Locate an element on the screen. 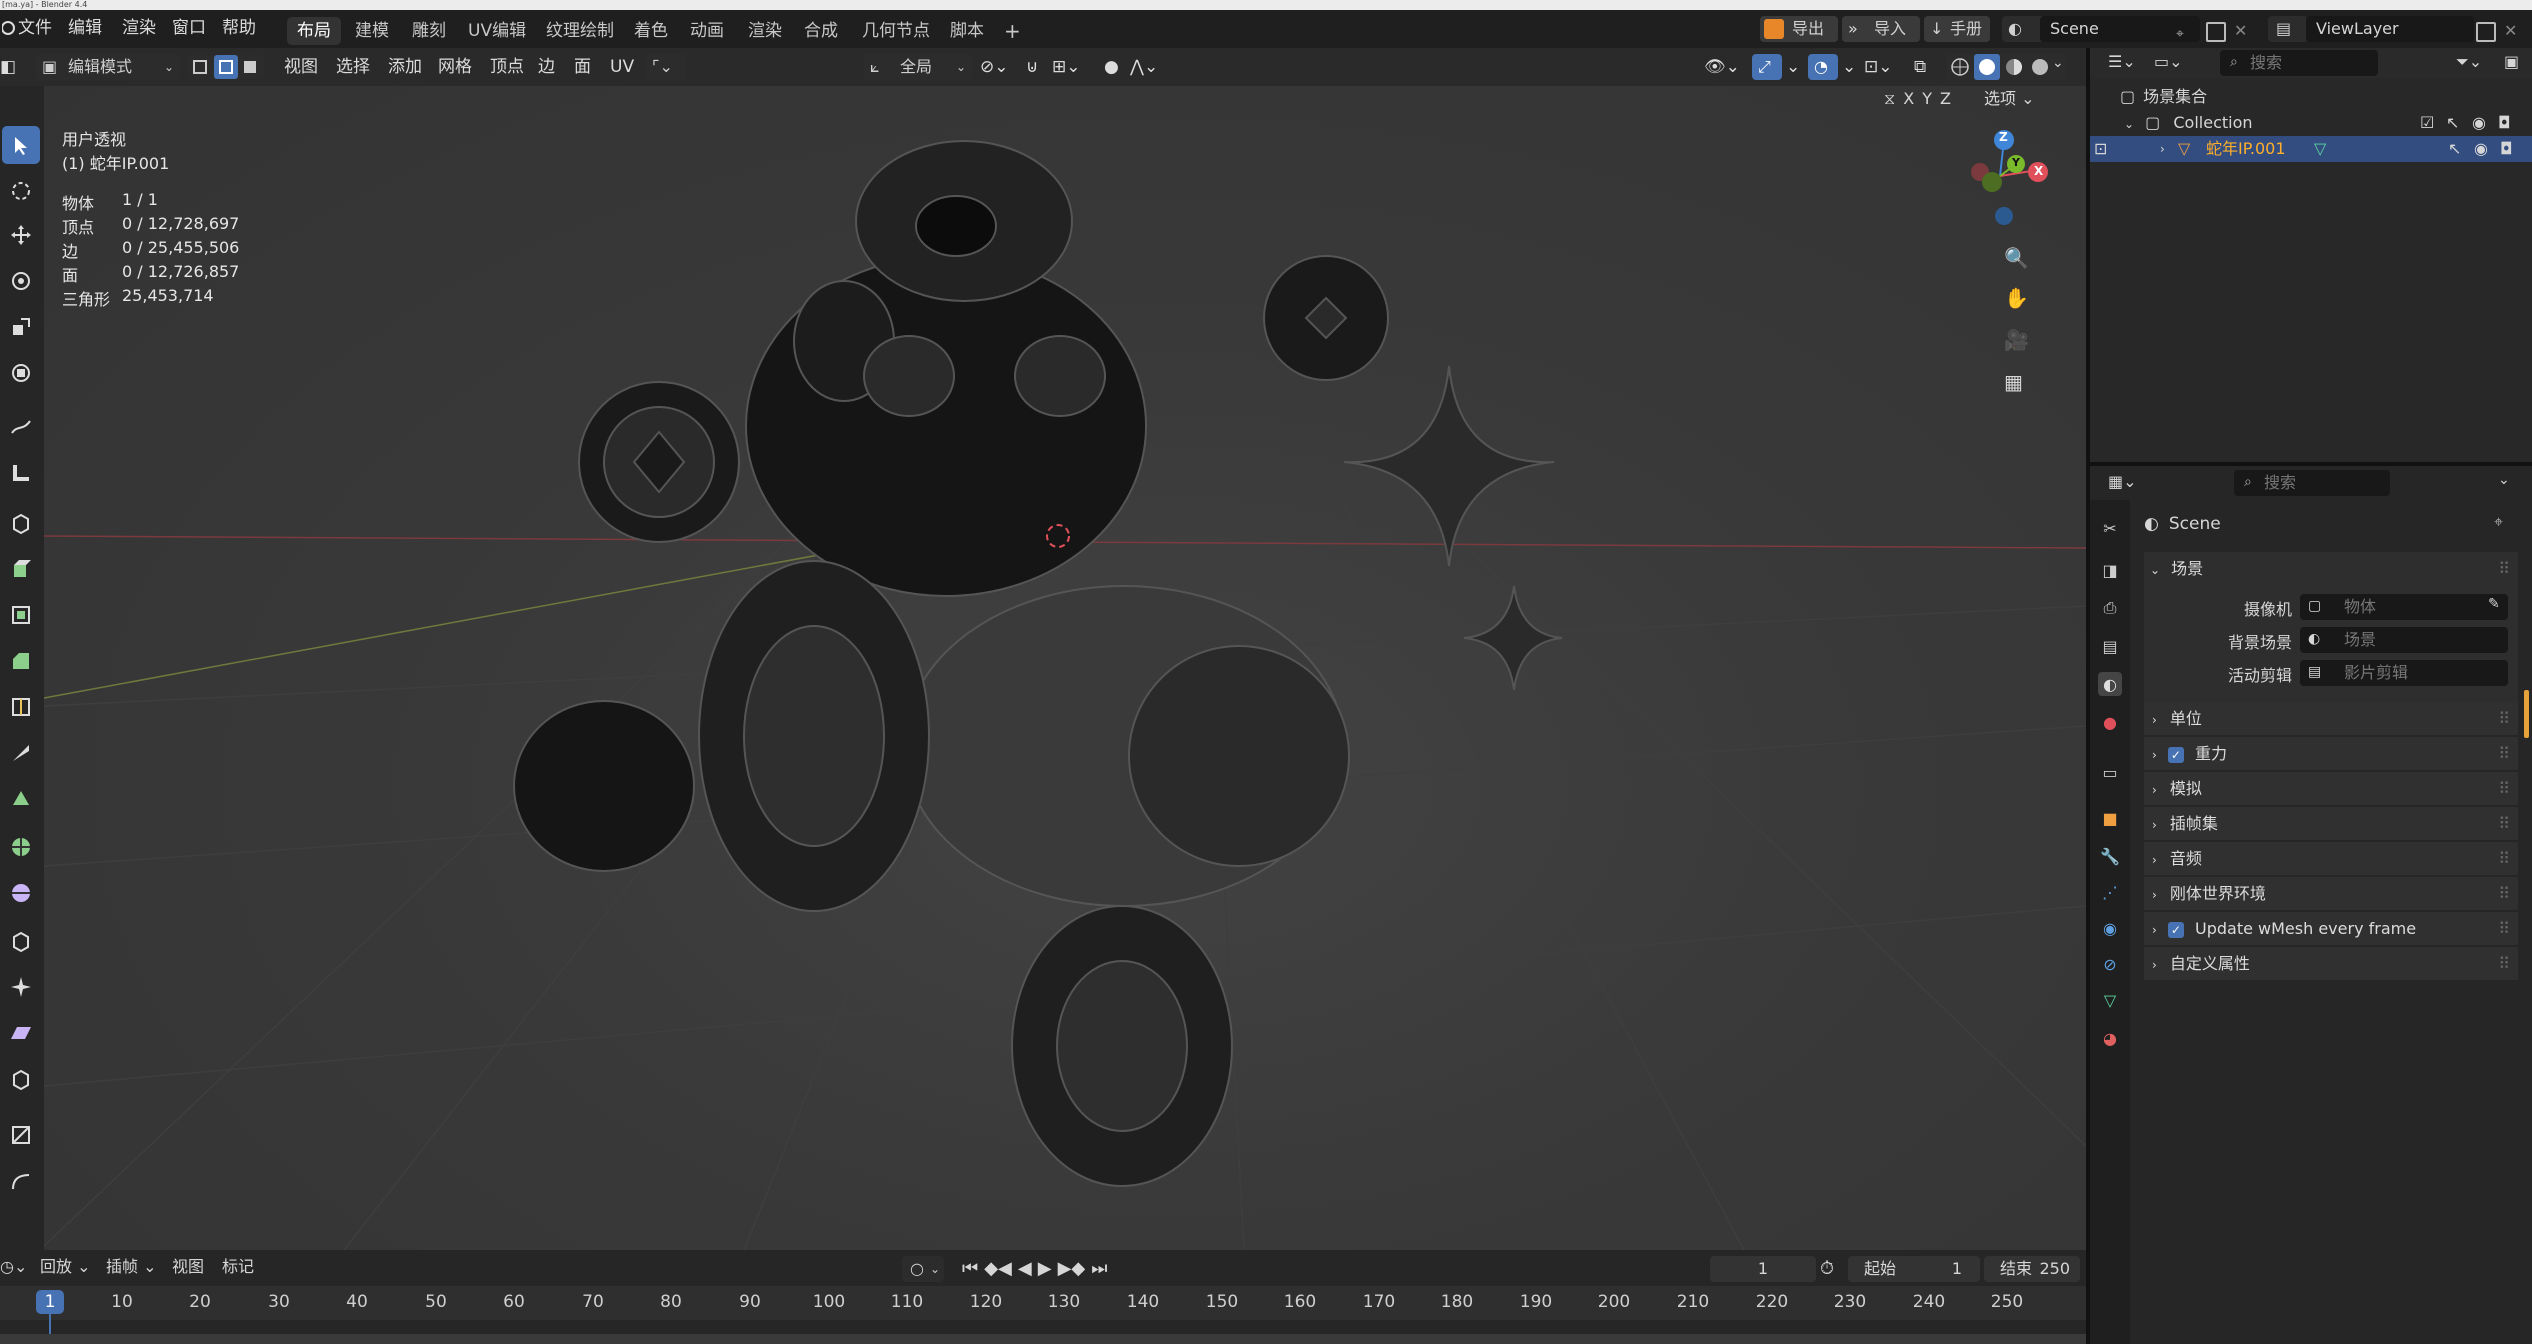 The width and height of the screenshot is (2532, 1344). constraints-tab-icon: ⊘ is located at coordinates (2110, 964).